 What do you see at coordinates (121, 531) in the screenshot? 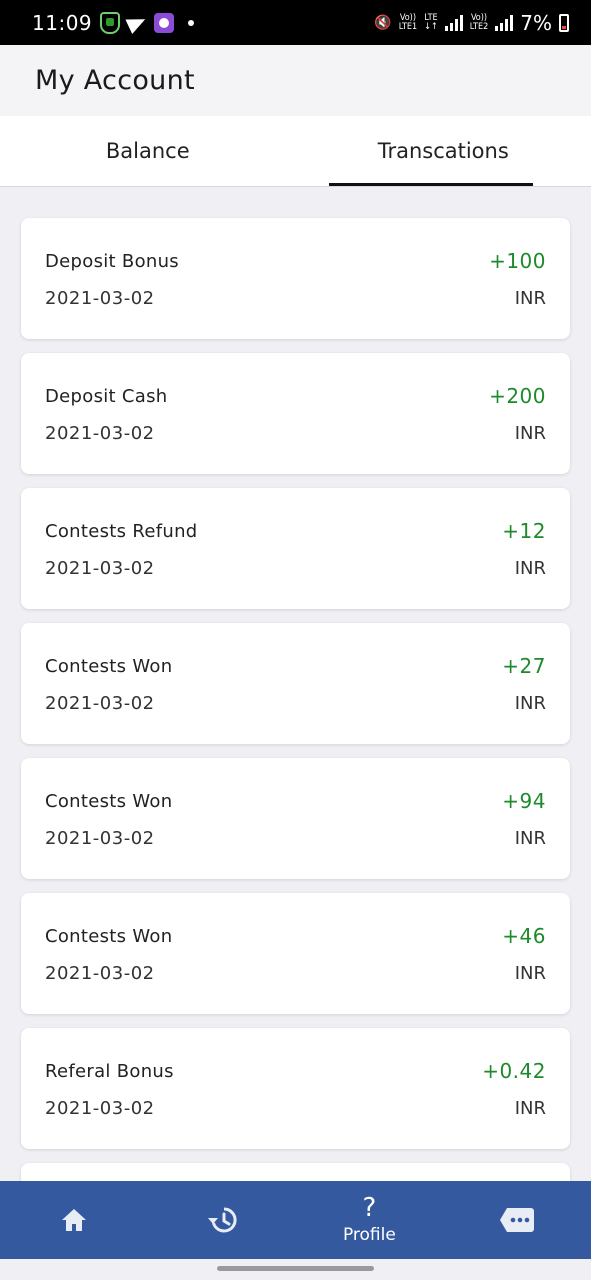
I see `transaction-title: Contests Refund` at bounding box center [121, 531].